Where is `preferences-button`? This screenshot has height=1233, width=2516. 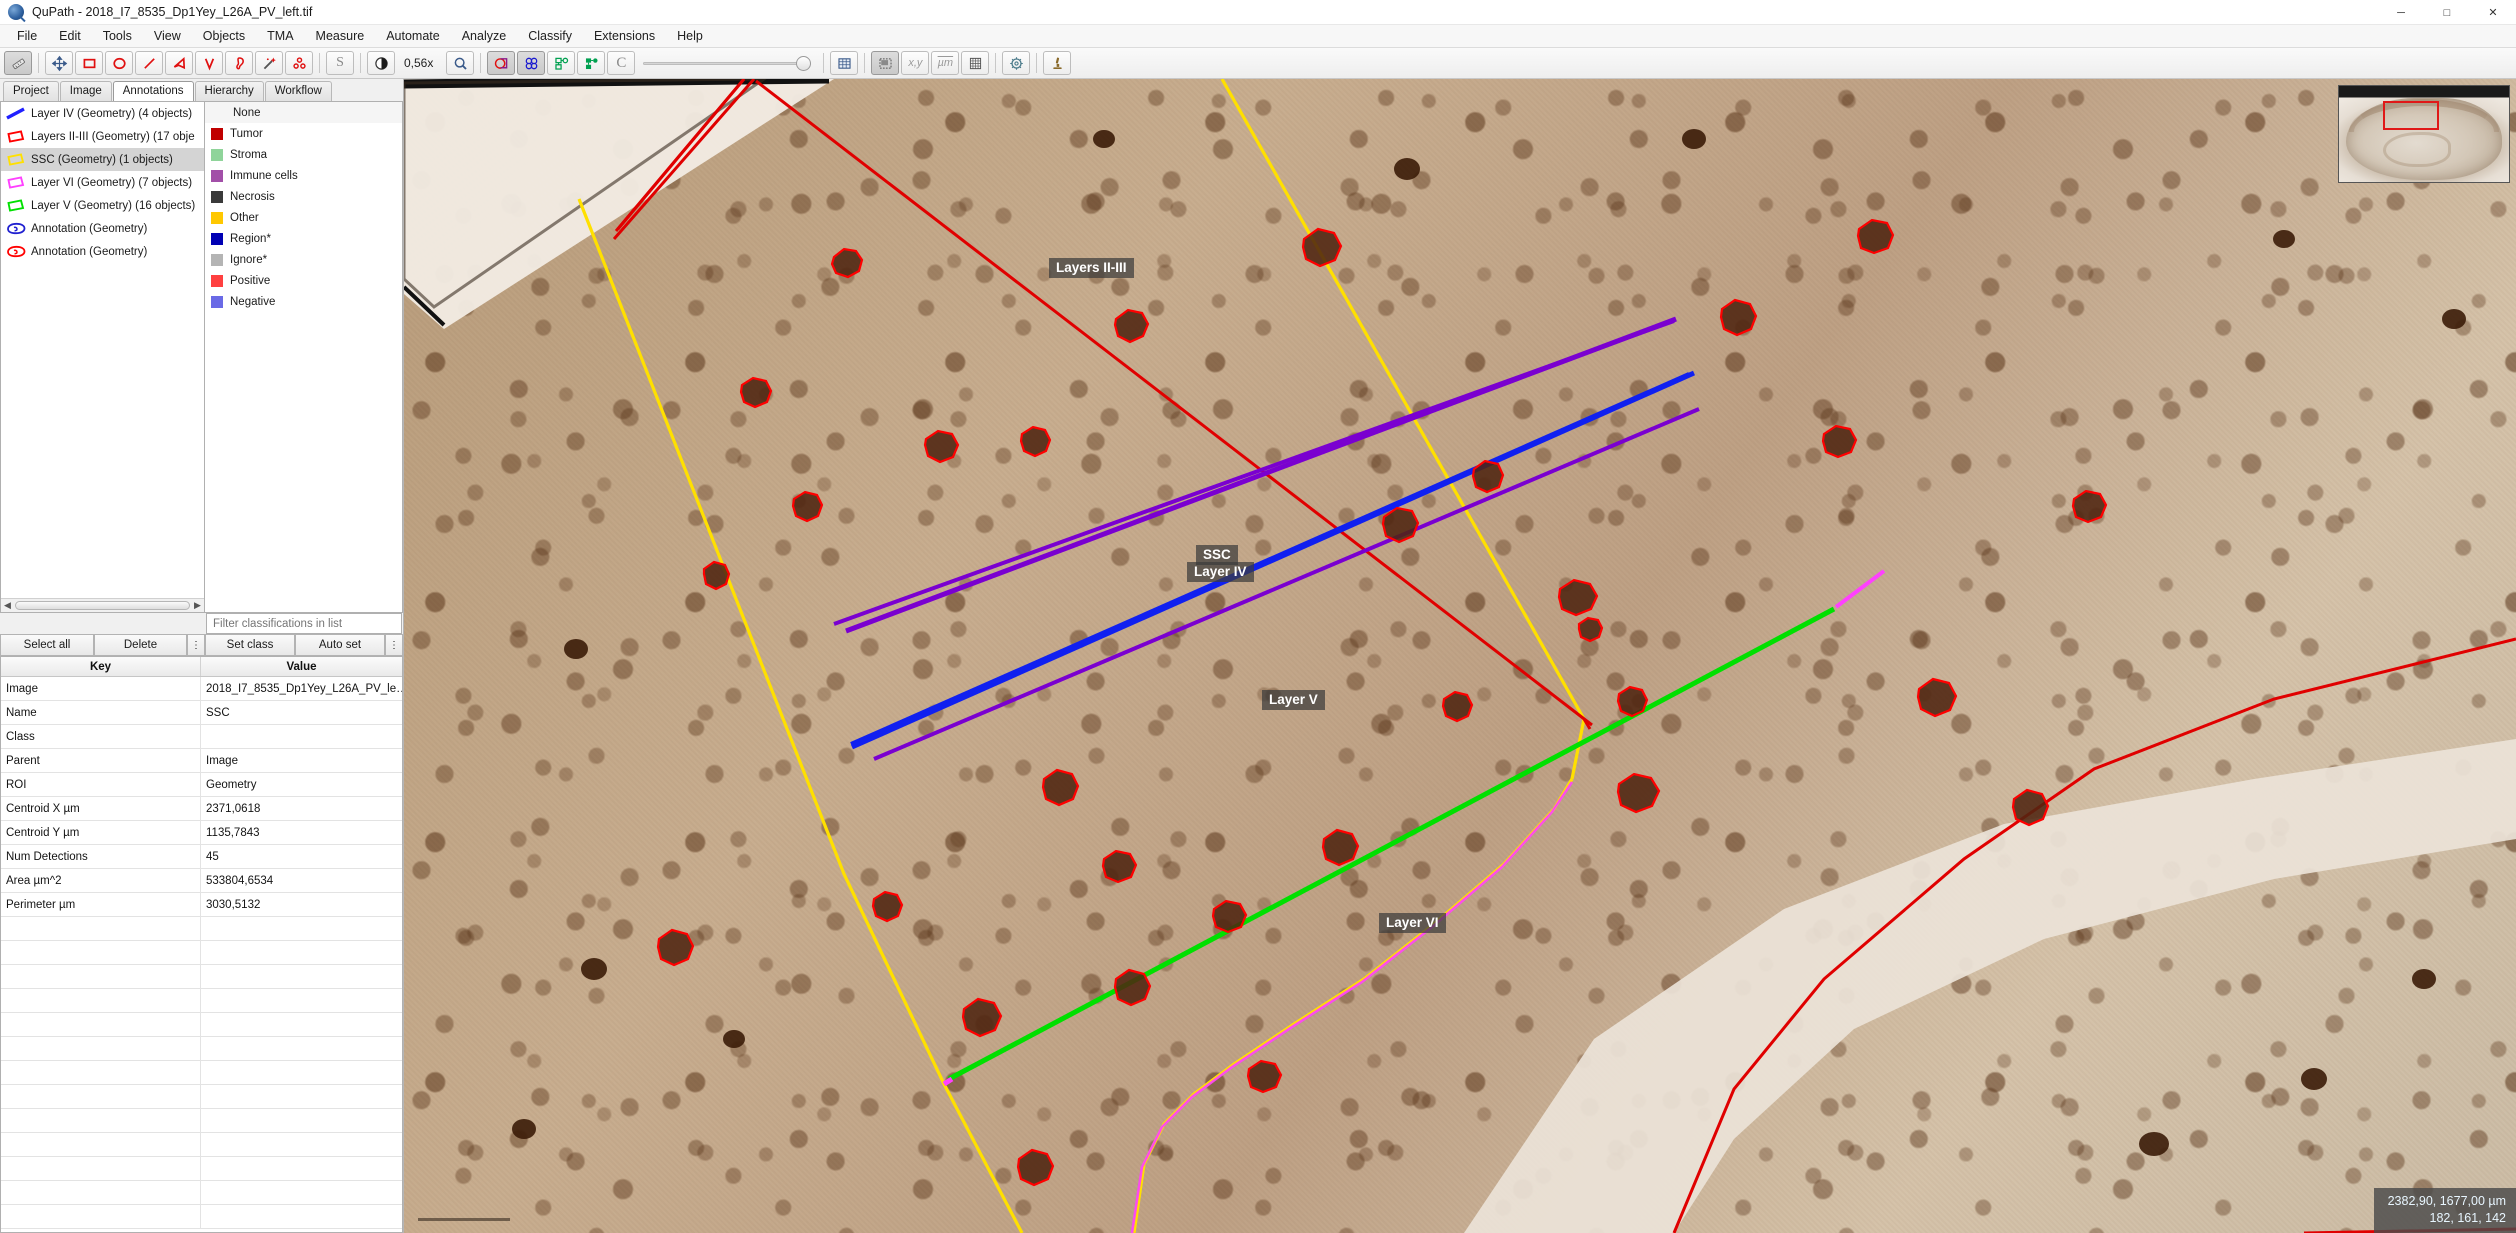
preferences-button is located at coordinates (1016, 63).